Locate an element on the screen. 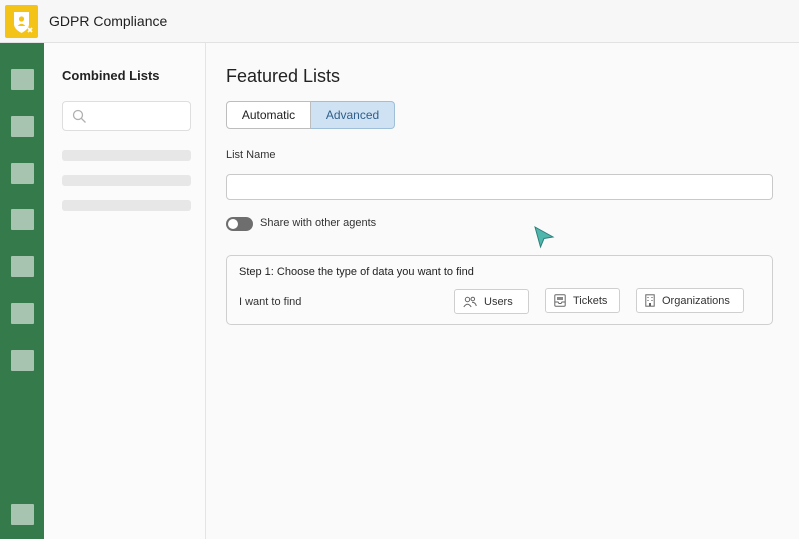 The image size is (799, 539). tickets-button-label: Tickets is located at coordinates (590, 300).